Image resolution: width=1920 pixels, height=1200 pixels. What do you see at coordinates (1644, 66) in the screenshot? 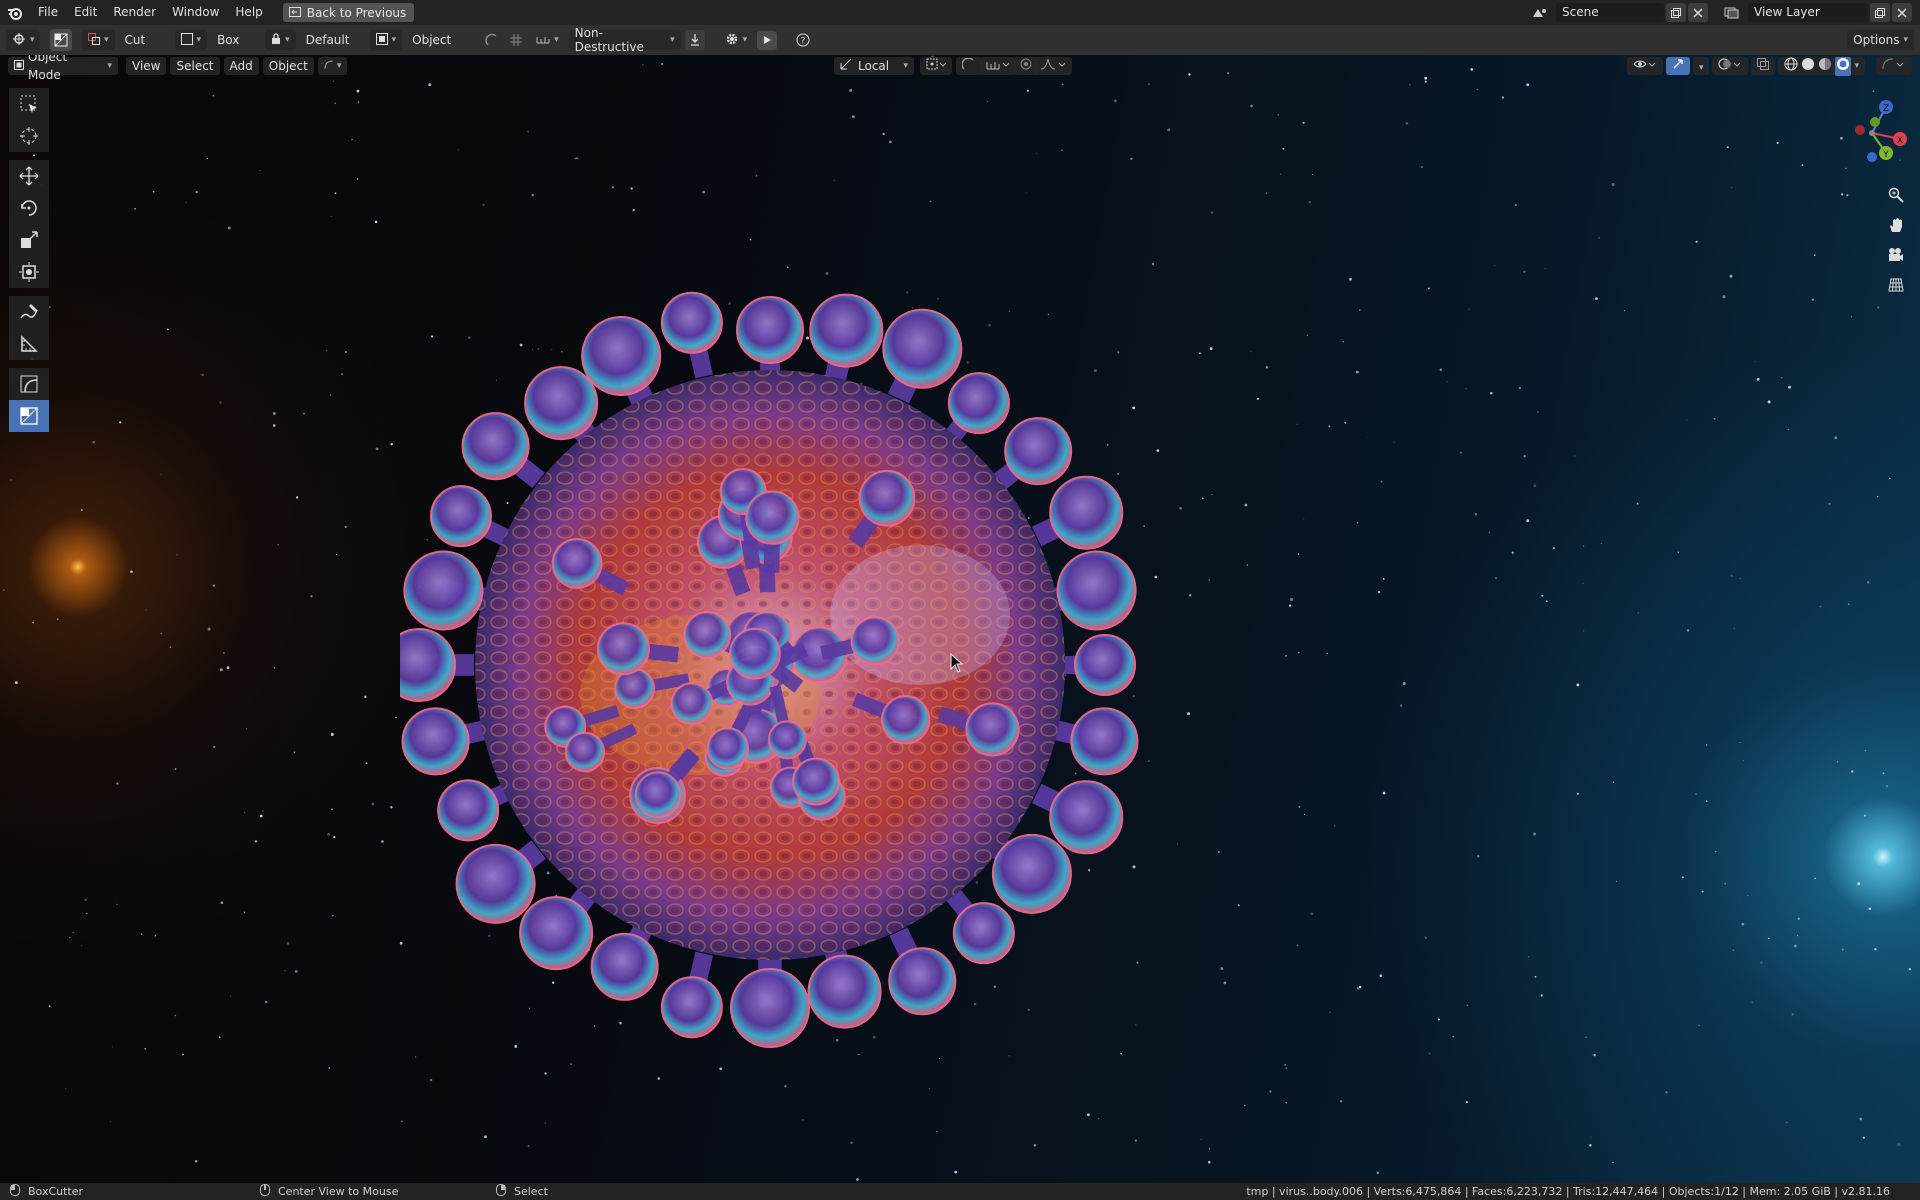
I see `visibility-icon` at bounding box center [1644, 66].